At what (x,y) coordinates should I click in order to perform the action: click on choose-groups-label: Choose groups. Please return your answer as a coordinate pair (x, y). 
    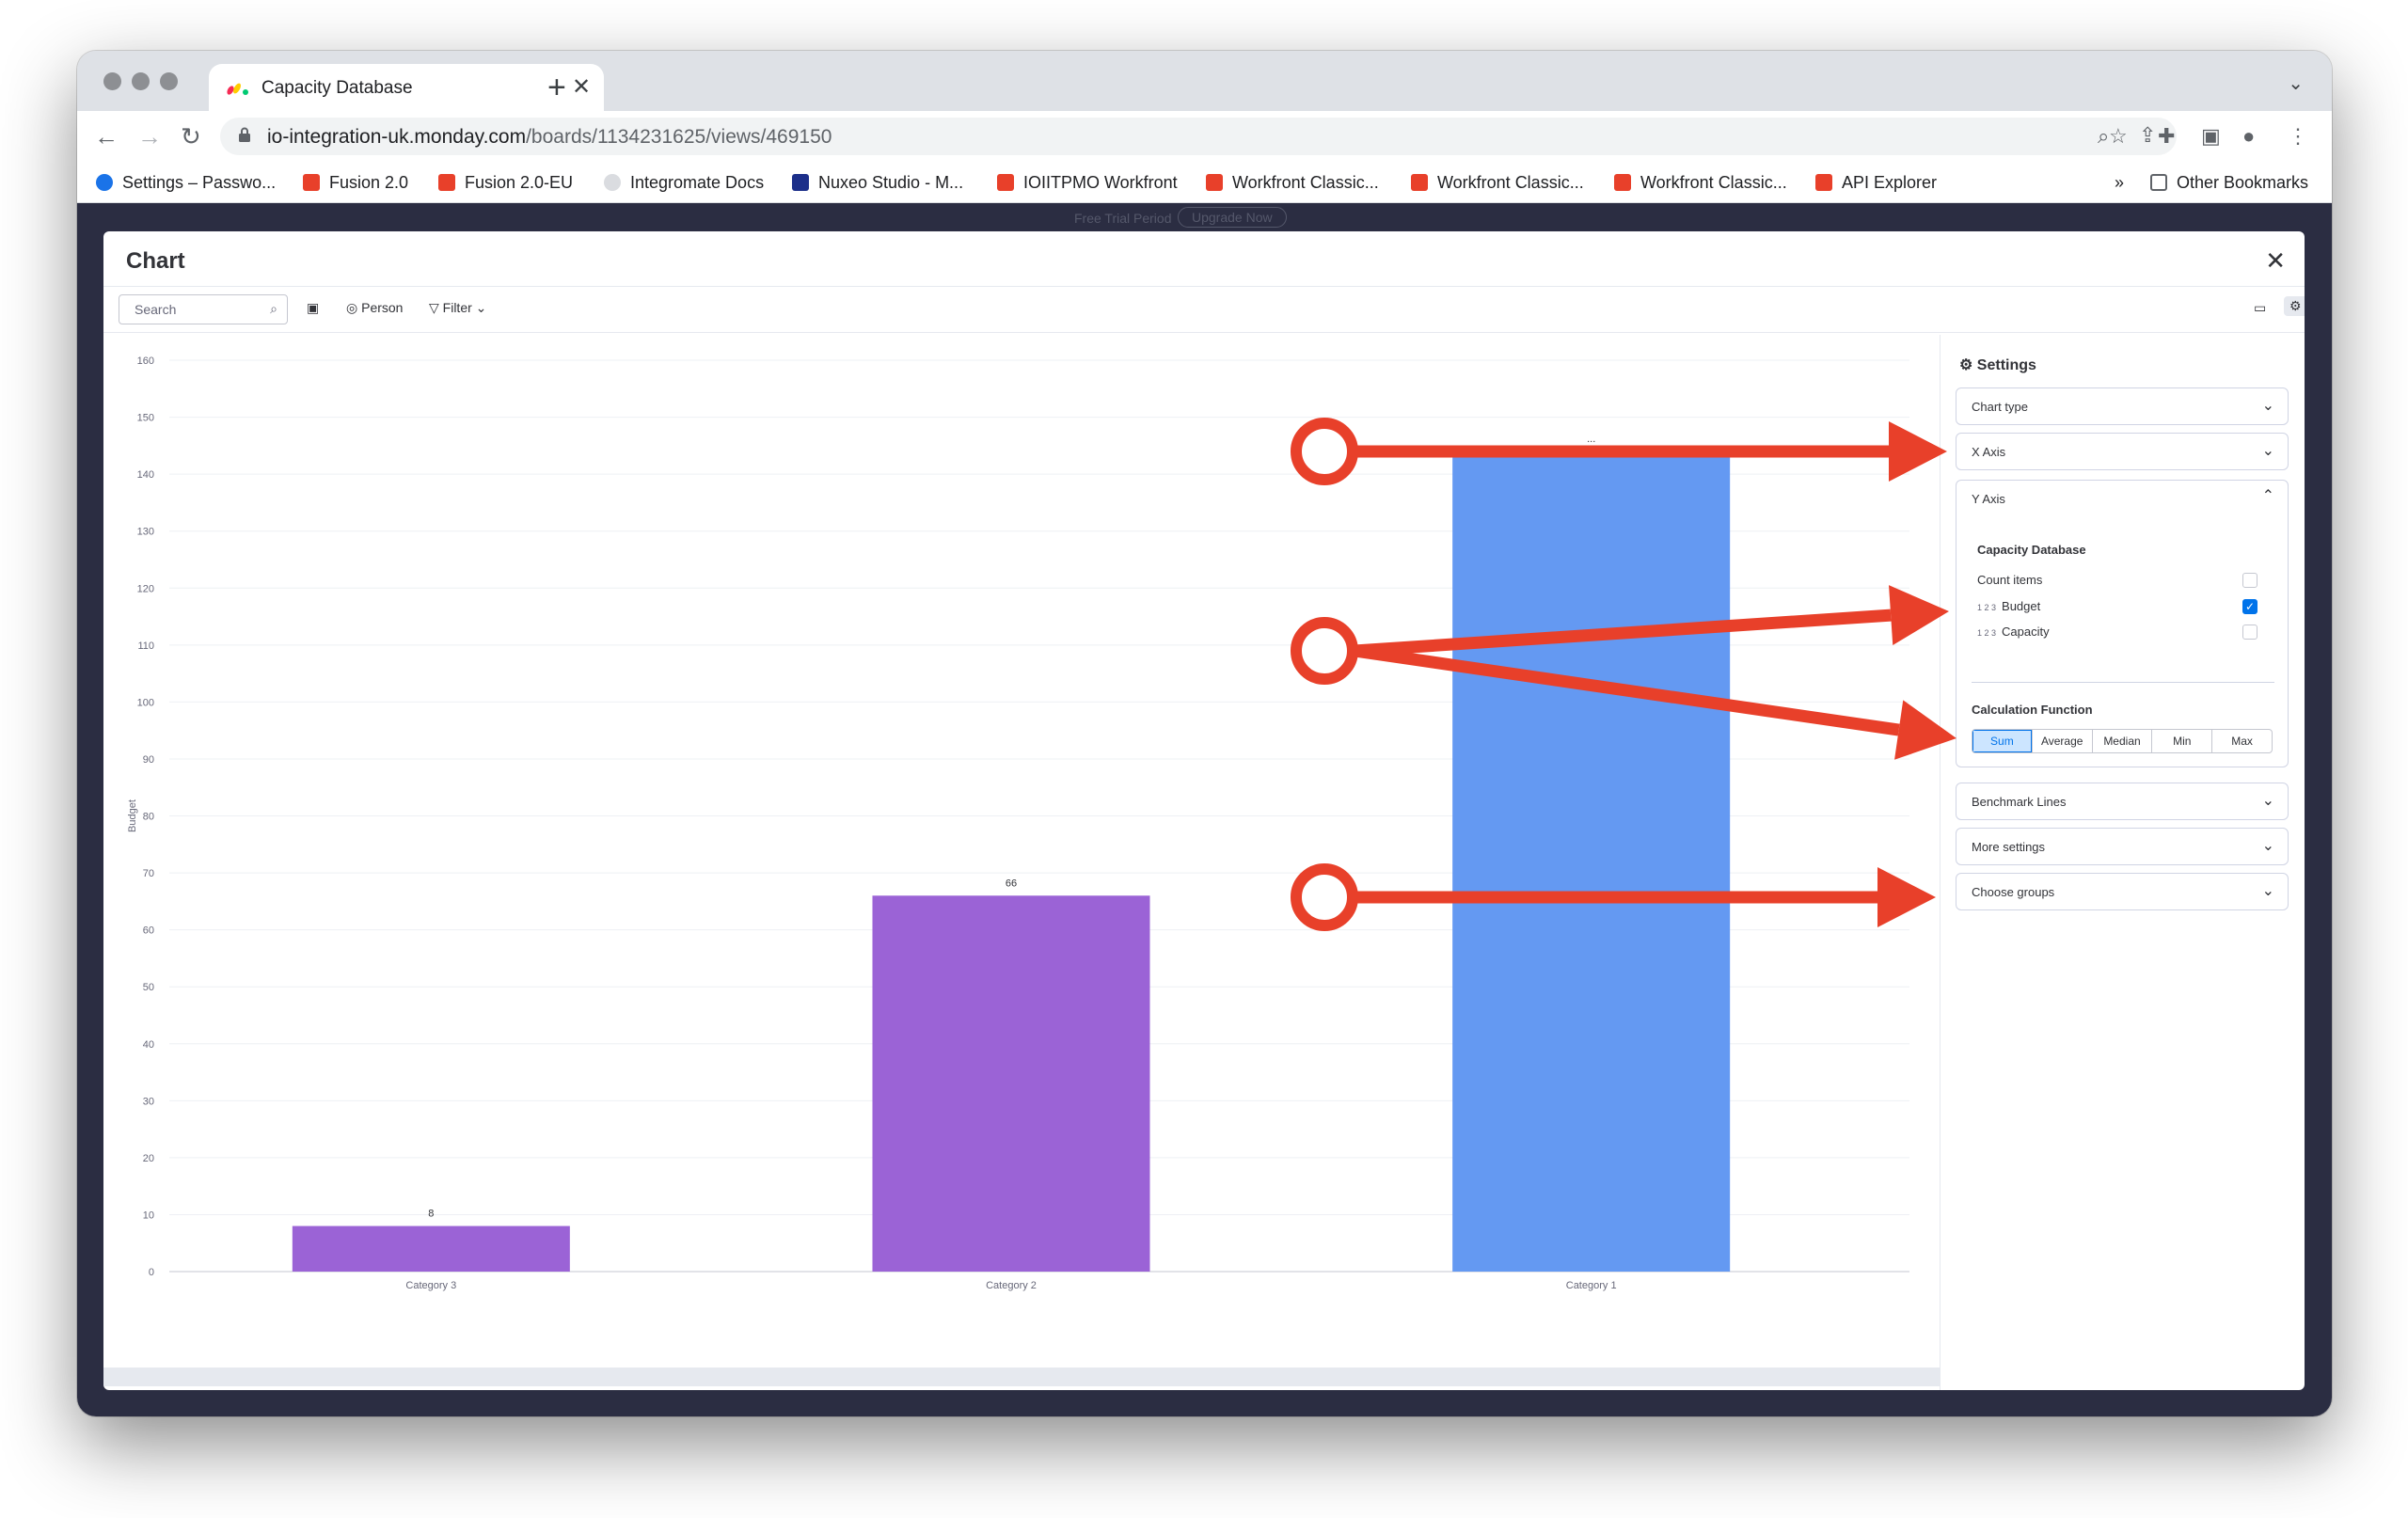
    Looking at the image, I should click on (2014, 892).